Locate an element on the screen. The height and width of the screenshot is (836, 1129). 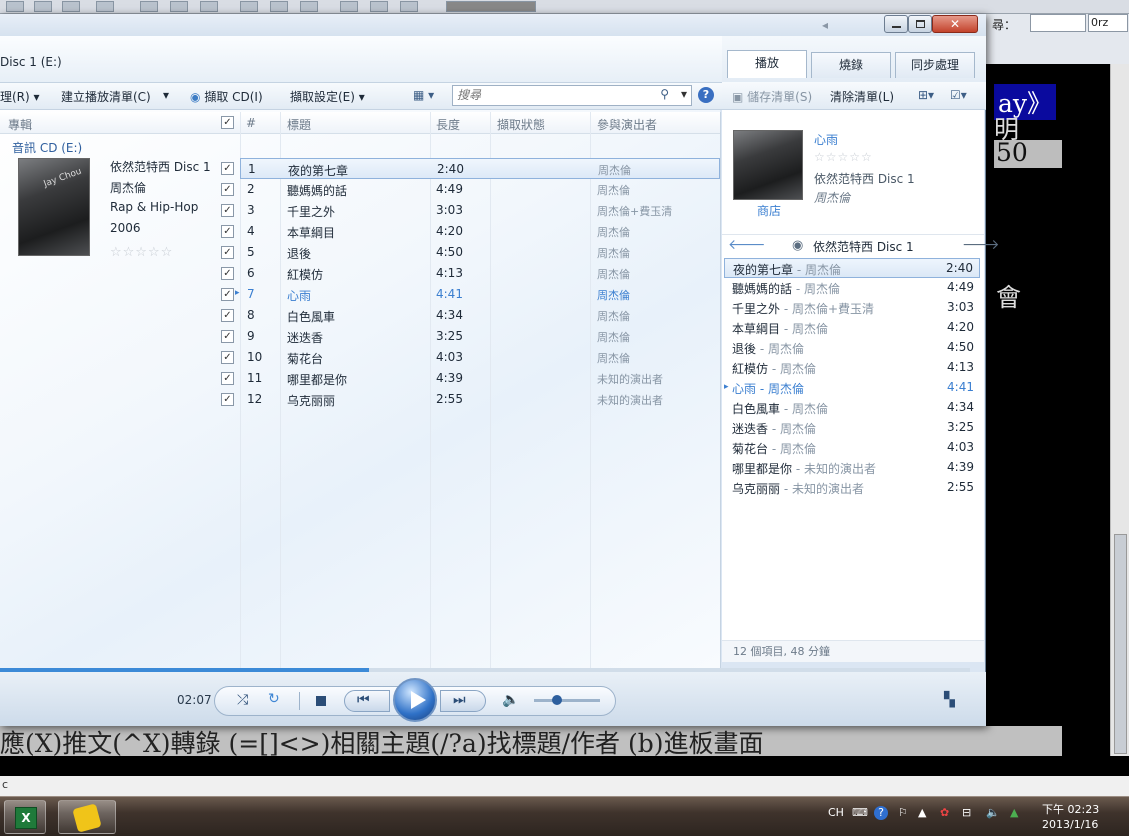
previous-button: ⏮ is located at coordinates (367, 701).